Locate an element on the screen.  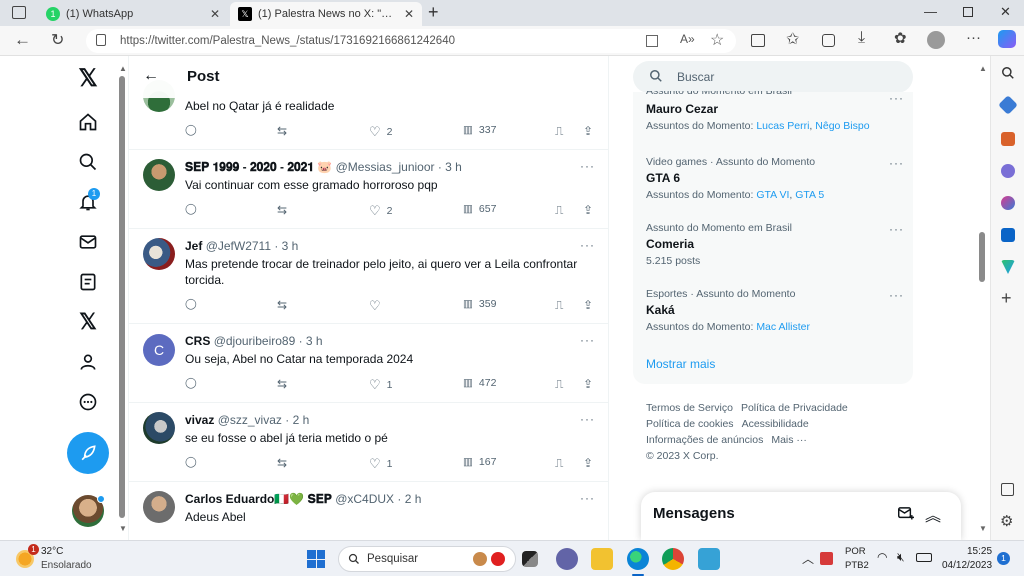
back-arrow-icon: ← is located at coordinates (151, 76).